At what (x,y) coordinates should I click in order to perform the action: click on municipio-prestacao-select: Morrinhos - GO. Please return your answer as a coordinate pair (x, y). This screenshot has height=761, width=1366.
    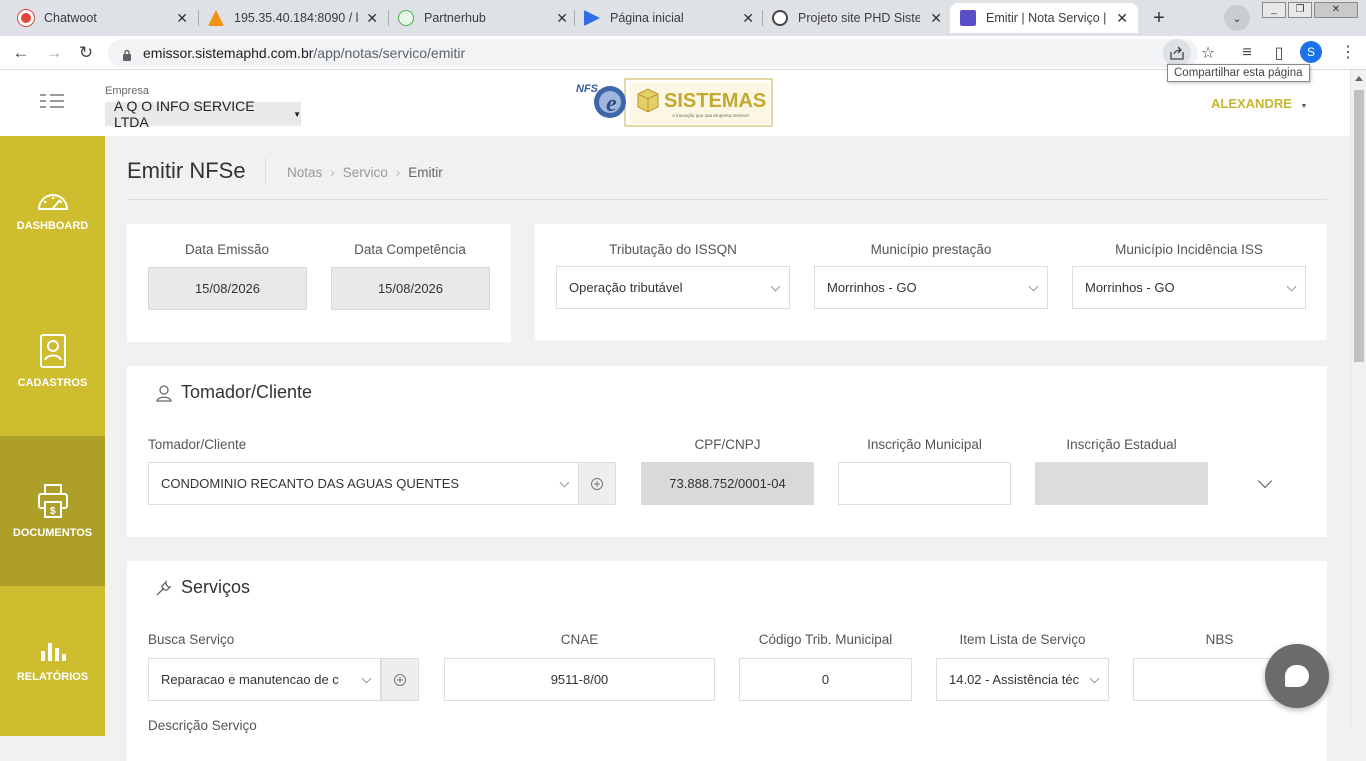
    Looking at the image, I should click on (931, 287).